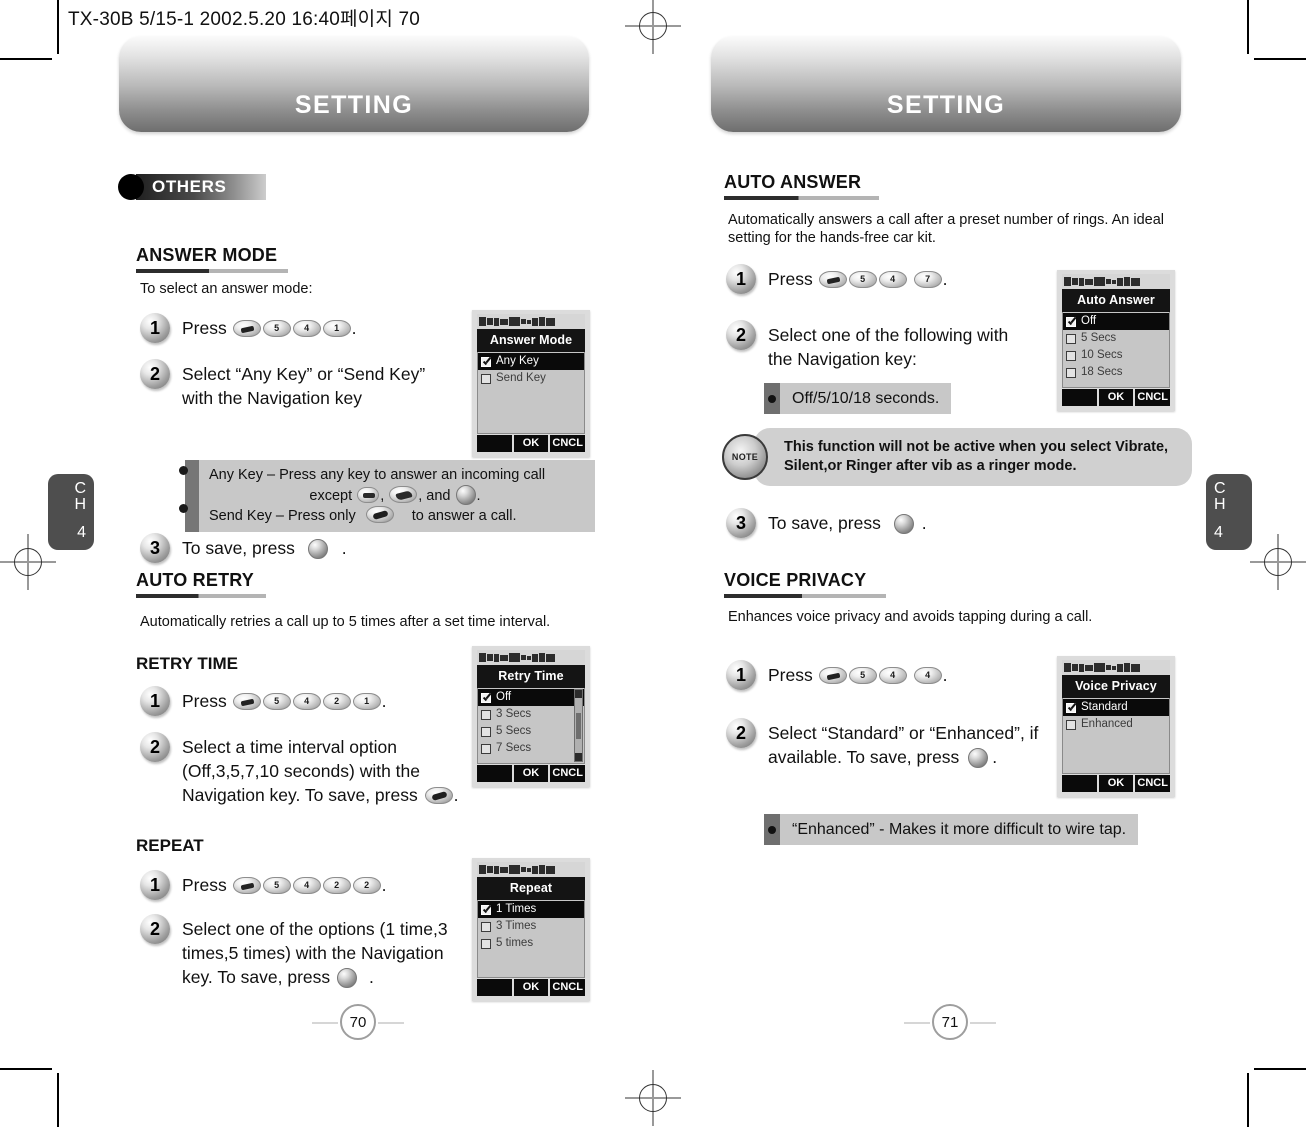 This screenshot has width=1306, height=1127. Describe the element at coordinates (1220, 488) in the screenshot. I see `chapter-tab-line-1: C` at that location.